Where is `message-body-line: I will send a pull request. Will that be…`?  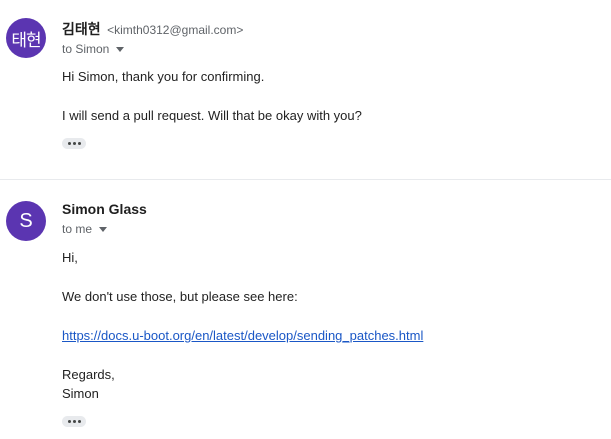
message-body-line: I will send a pull request. Will that be… is located at coordinates (212, 115).